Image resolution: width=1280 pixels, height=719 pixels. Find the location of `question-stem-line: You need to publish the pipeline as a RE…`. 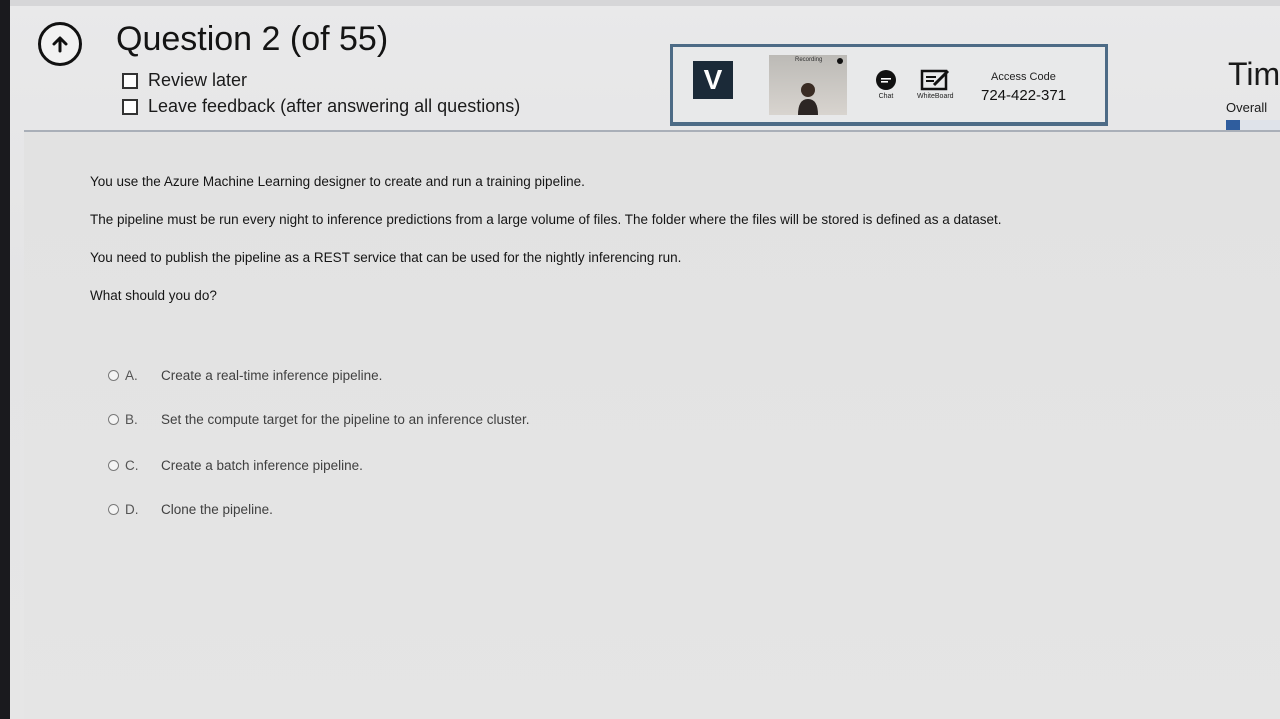

question-stem-line: You need to publish the pipeline as a RE… is located at coordinates (386, 257).